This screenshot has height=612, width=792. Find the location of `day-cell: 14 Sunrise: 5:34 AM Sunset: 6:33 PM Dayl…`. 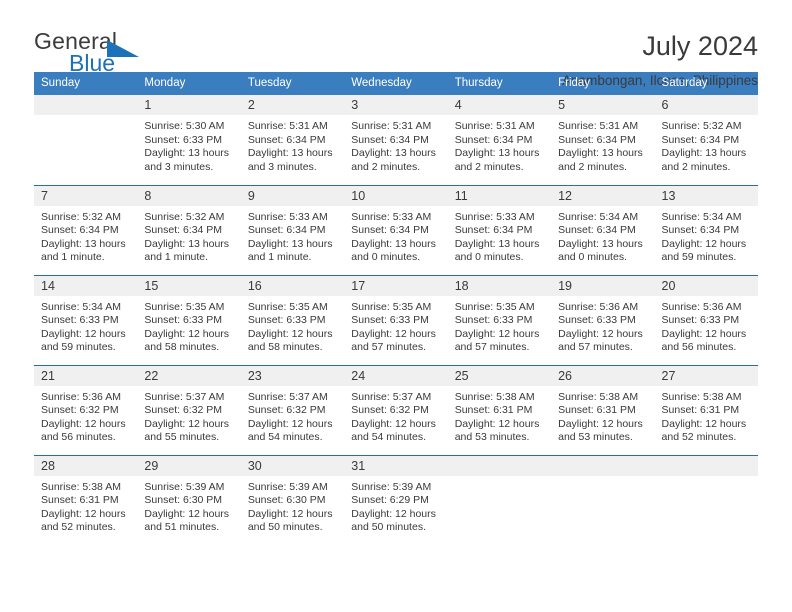

day-cell: 14 Sunrise: 5:34 AM Sunset: 6:33 PM Dayl… is located at coordinates (86, 319).